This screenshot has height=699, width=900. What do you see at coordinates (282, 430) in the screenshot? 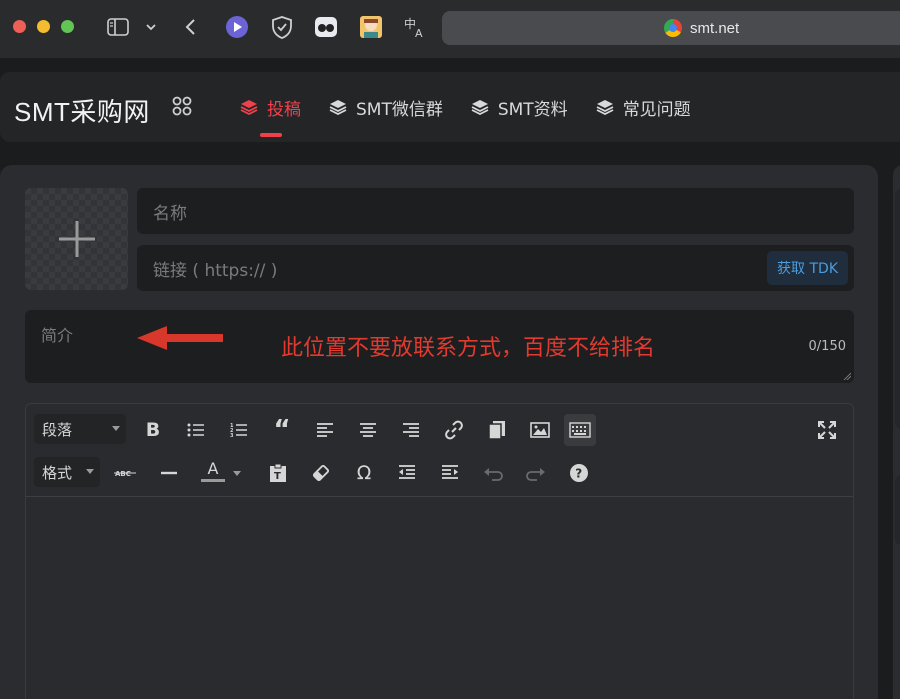
I see `blockquote-icon: “` at bounding box center [282, 430].